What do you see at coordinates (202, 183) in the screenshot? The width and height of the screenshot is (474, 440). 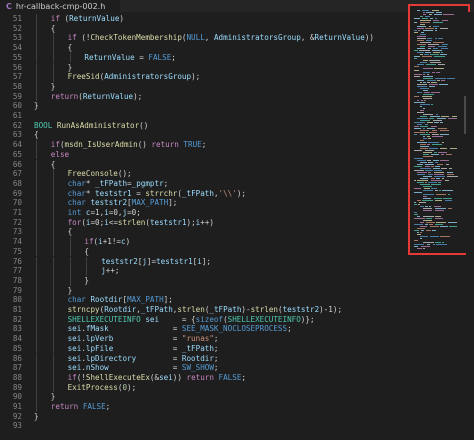 I see `code-line: 68 char* _tFPath=_pgmptr;` at bounding box center [202, 183].